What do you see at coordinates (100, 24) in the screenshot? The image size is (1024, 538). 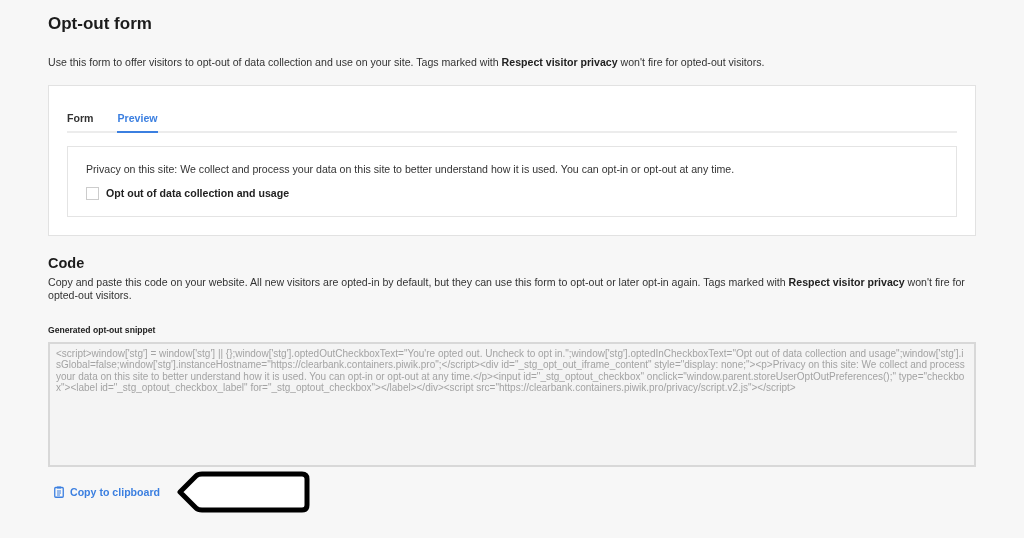 I see `page-title: Opt-out form` at bounding box center [100, 24].